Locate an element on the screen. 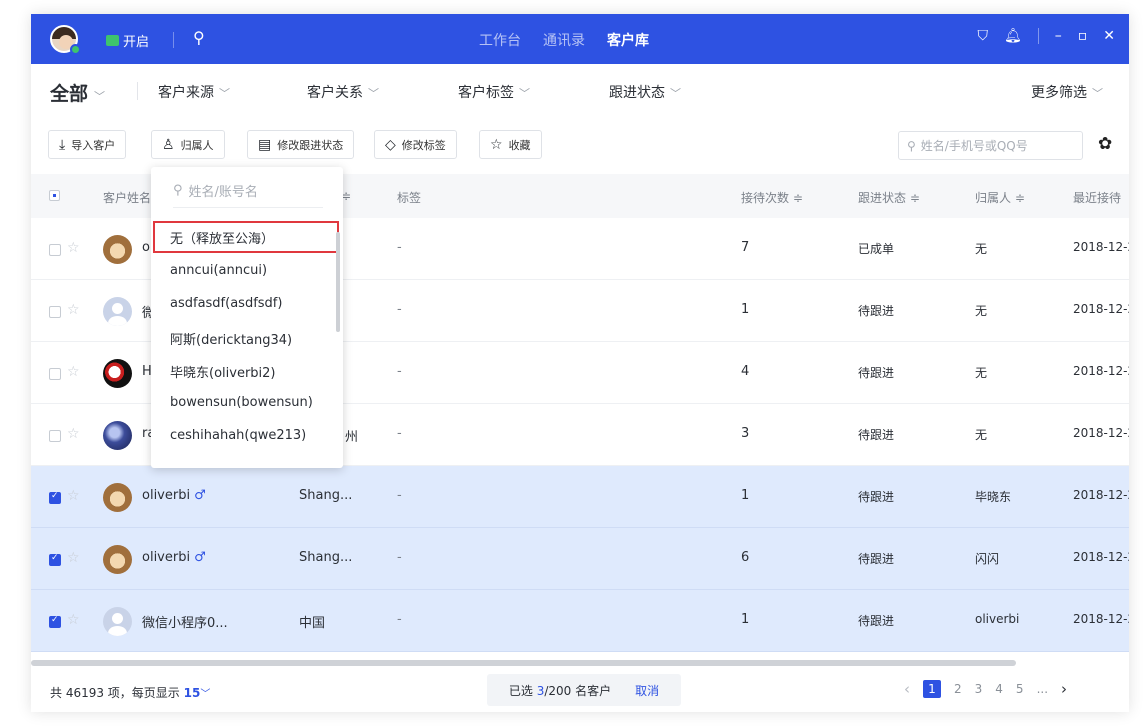  filter-all-dropdown: 全部 ﹀ is located at coordinates (77, 92).